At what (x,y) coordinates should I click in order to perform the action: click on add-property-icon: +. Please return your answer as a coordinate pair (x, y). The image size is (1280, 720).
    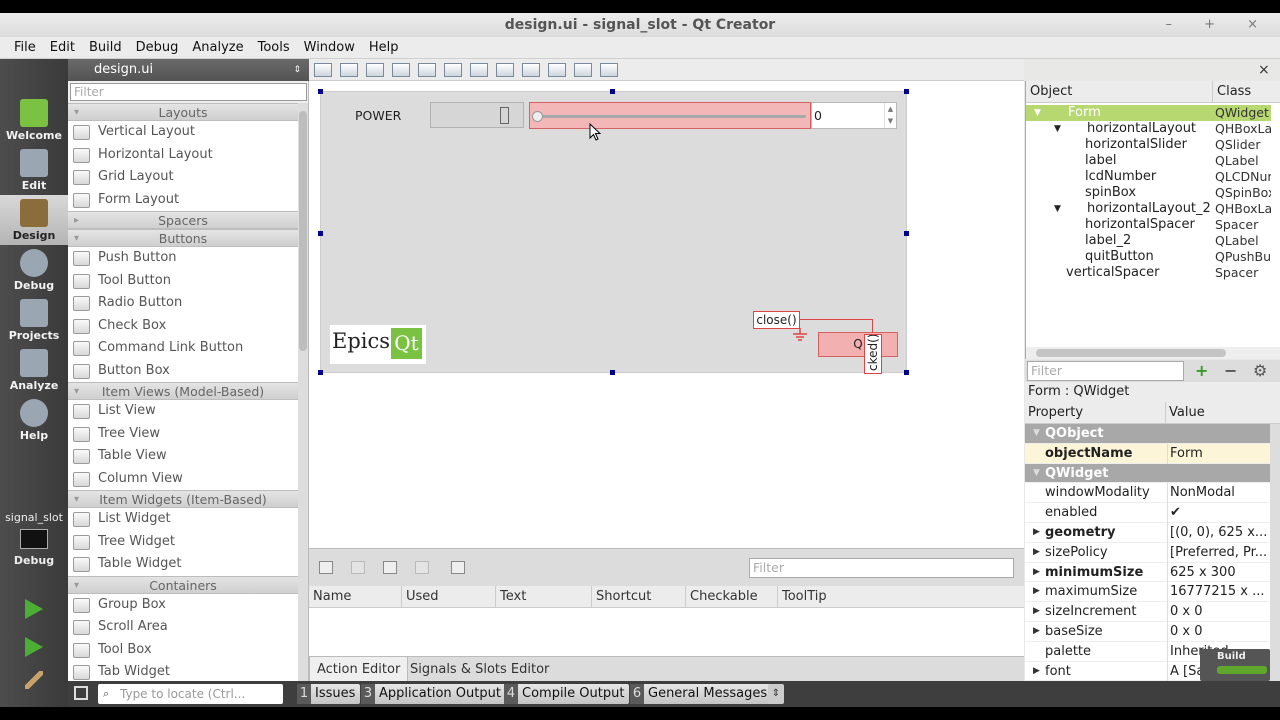
    Looking at the image, I should click on (1201, 371).